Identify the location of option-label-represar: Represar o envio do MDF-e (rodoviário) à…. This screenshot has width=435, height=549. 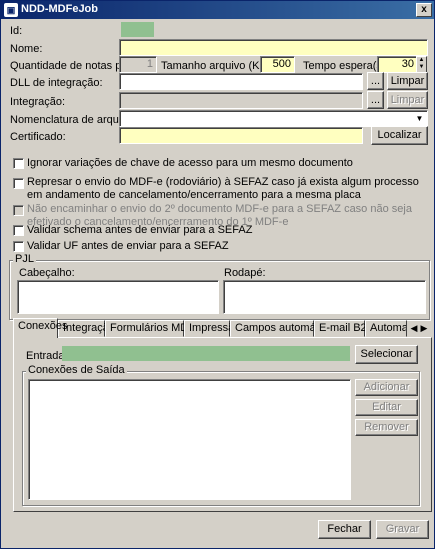
(223, 188).